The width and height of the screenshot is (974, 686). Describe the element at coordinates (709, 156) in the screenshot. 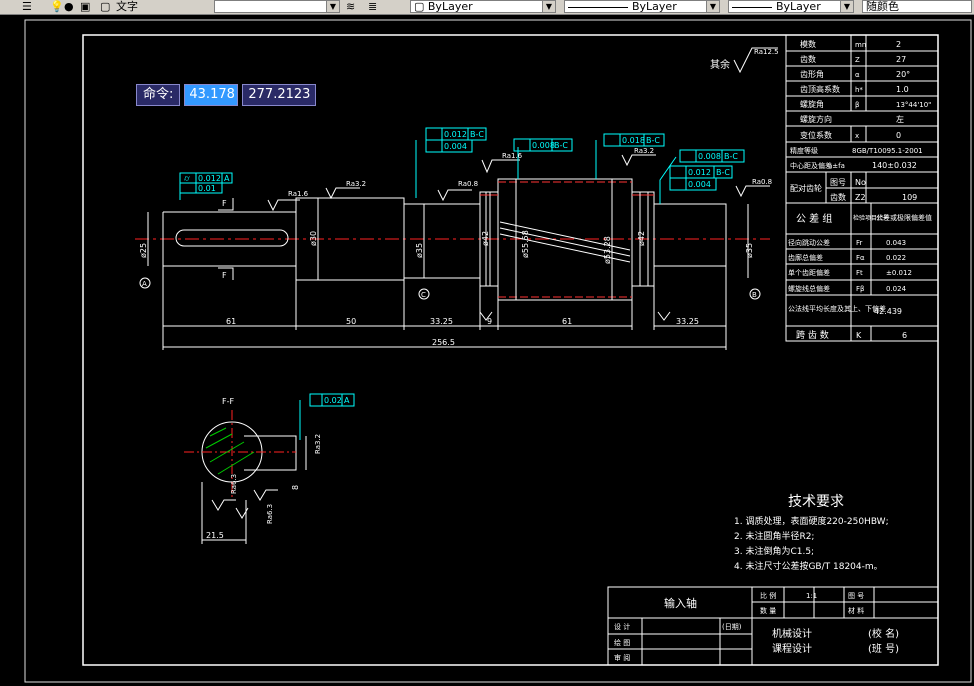

I see `gdt5-tol: 0.008` at that location.